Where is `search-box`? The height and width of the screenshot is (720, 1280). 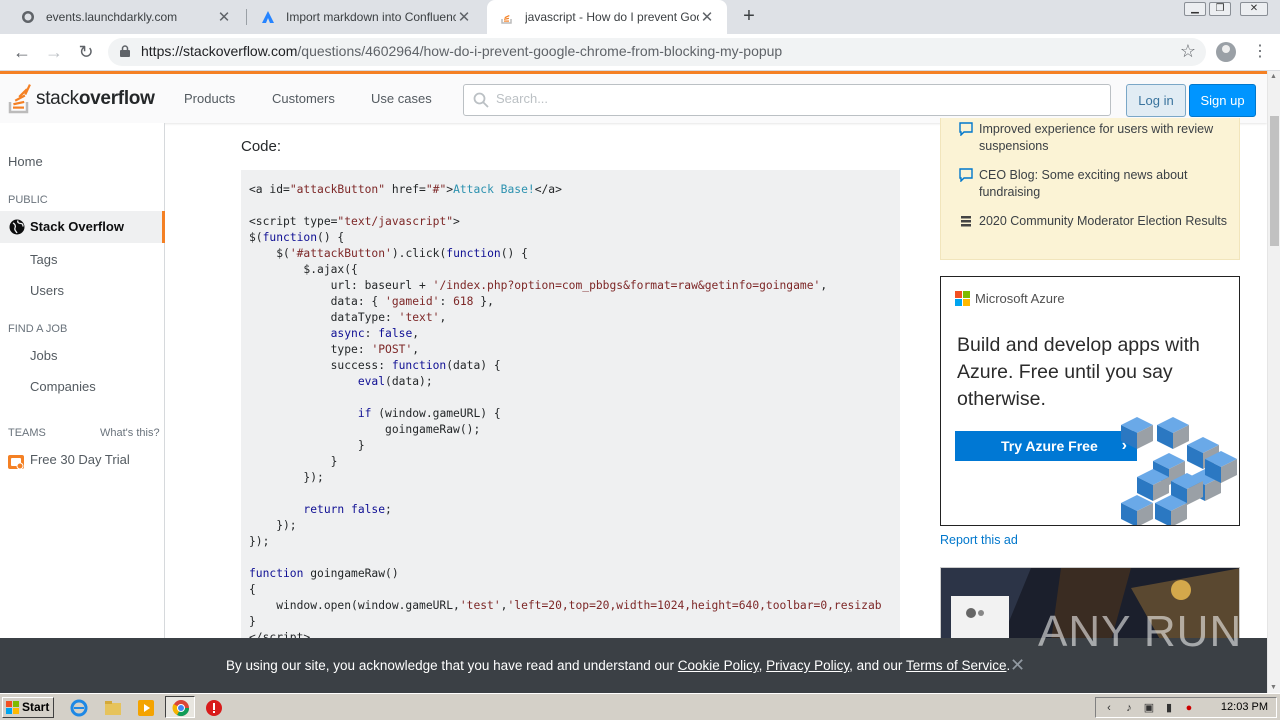 search-box is located at coordinates (787, 100).